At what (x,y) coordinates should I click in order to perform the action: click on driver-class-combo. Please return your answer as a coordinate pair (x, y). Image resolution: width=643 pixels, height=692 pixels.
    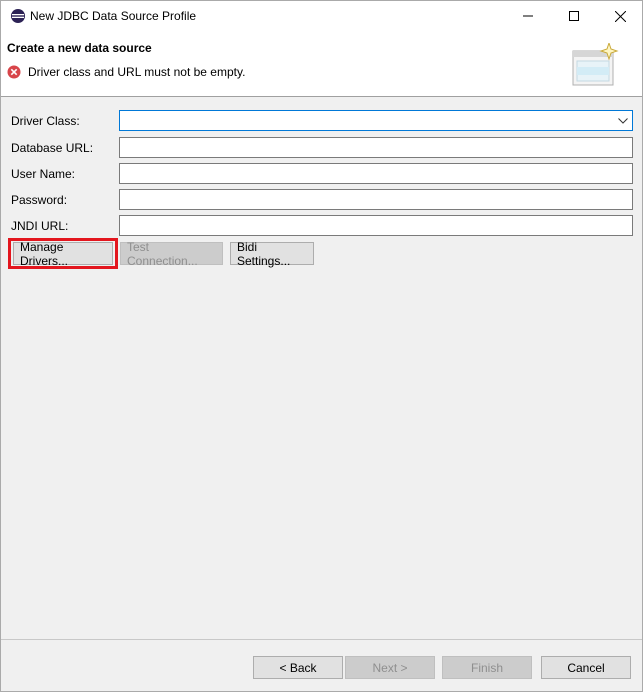
    Looking at the image, I should click on (376, 120).